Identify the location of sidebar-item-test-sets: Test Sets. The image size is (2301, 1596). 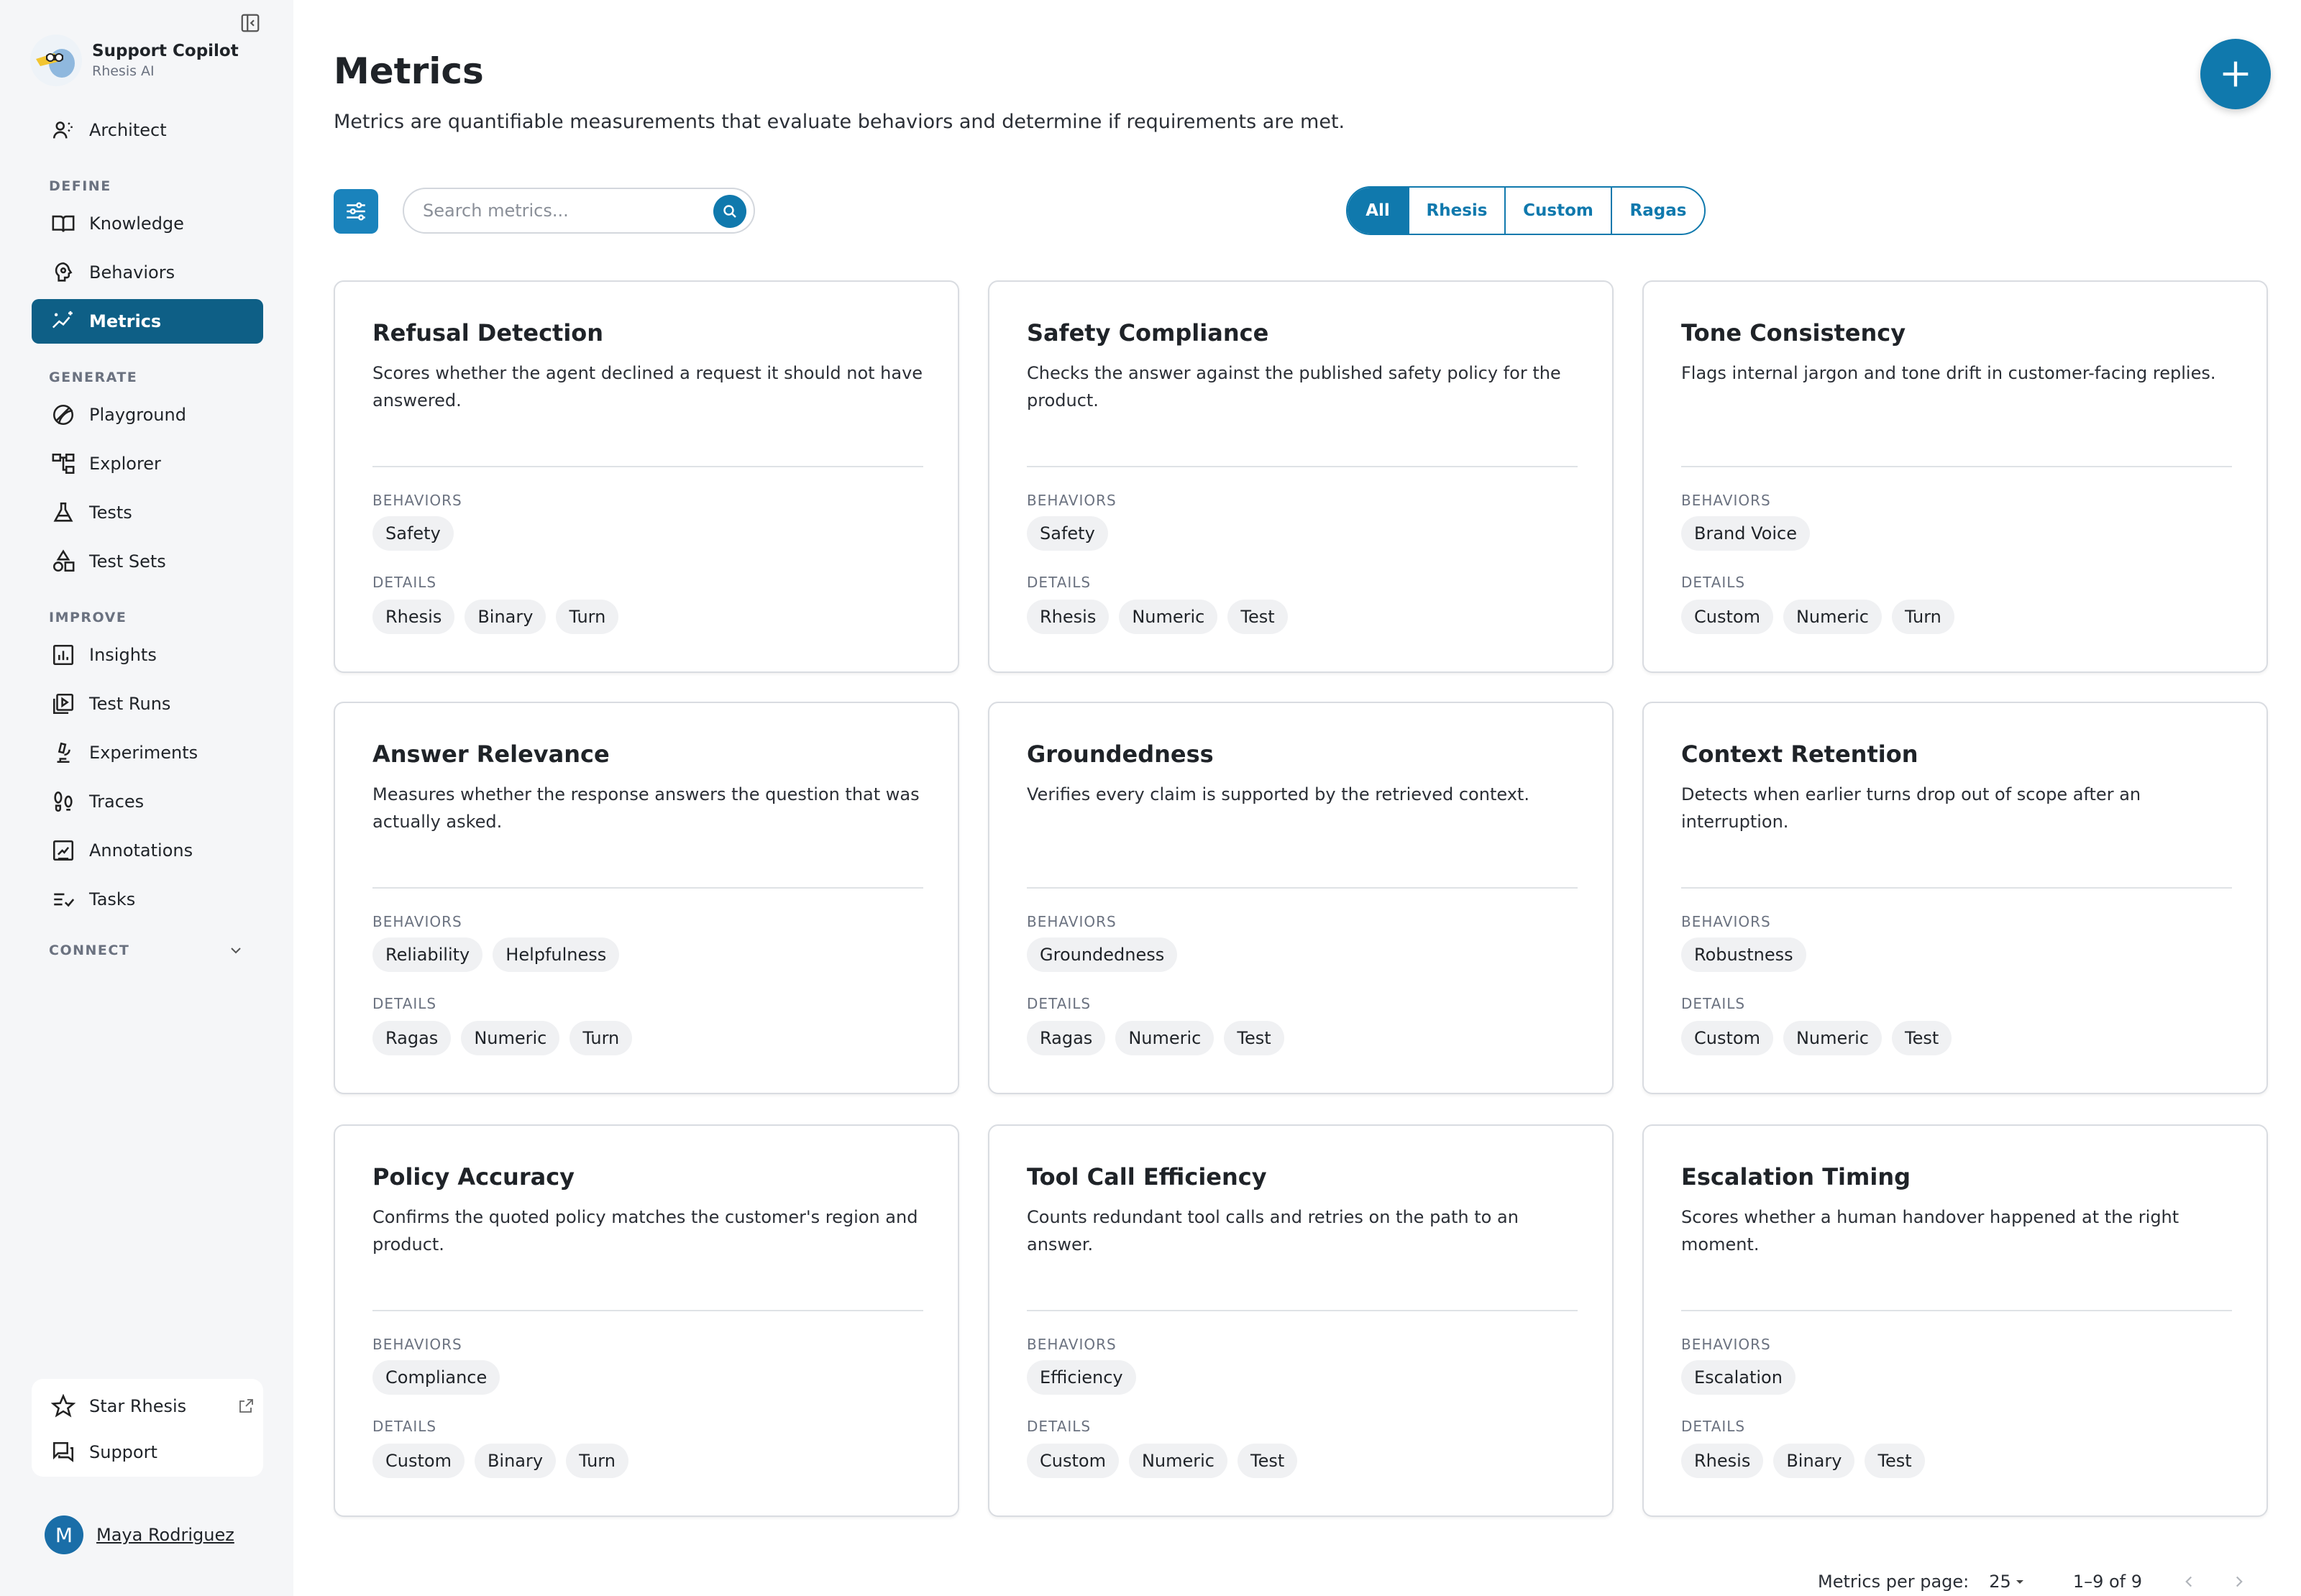
(148, 561).